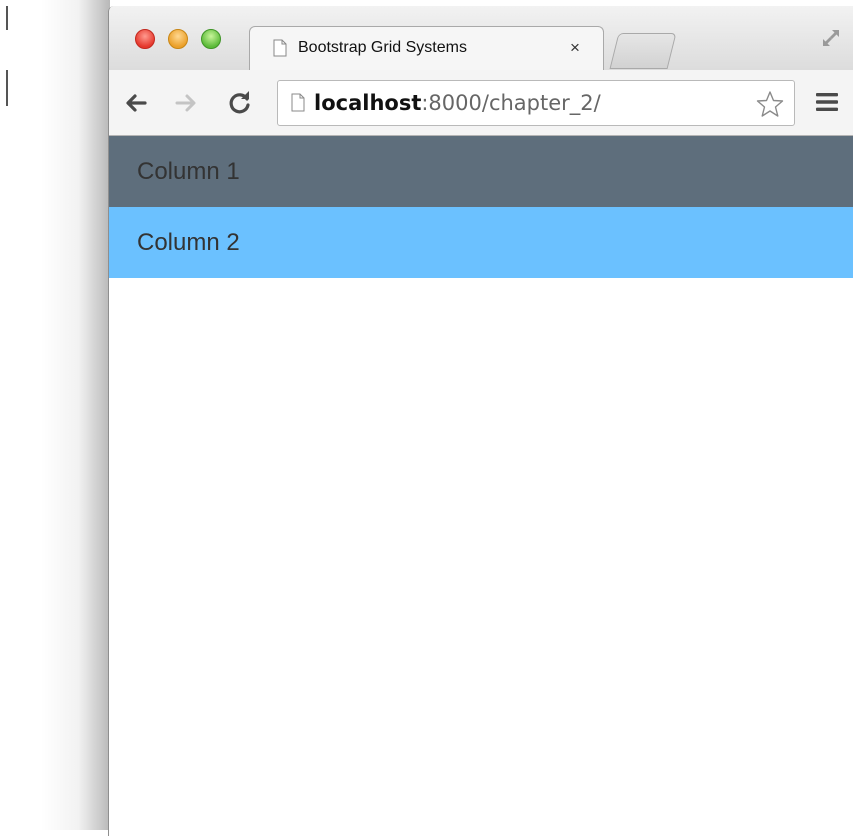  What do you see at coordinates (481, 171) in the screenshot?
I see `grid-column-1: Column 1` at bounding box center [481, 171].